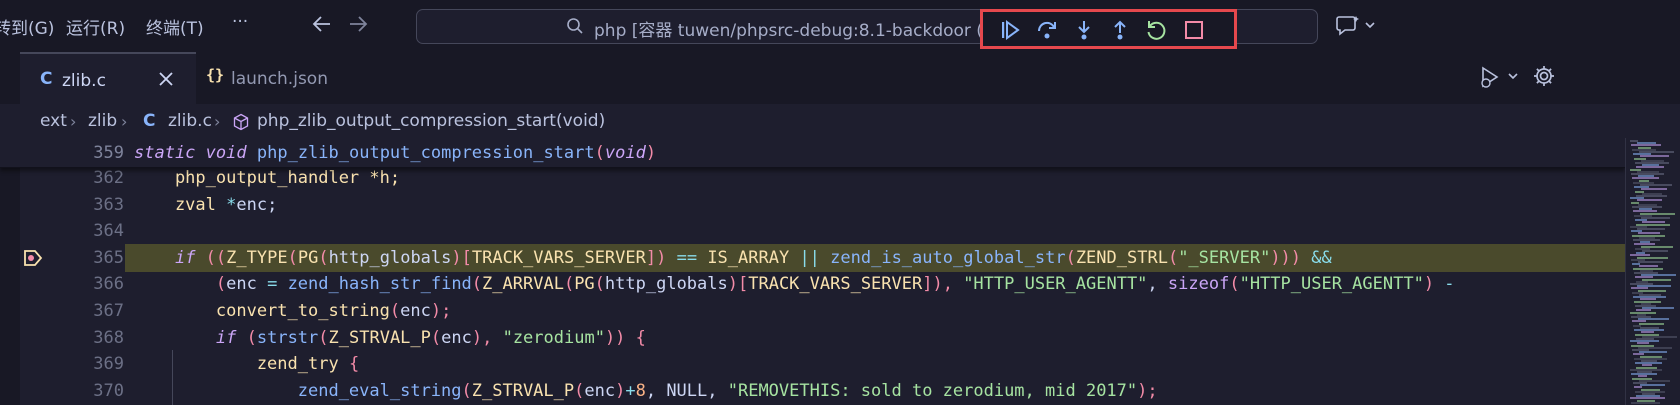  What do you see at coordinates (1651, 323) in the screenshot?
I see `minimap-line` at bounding box center [1651, 323].